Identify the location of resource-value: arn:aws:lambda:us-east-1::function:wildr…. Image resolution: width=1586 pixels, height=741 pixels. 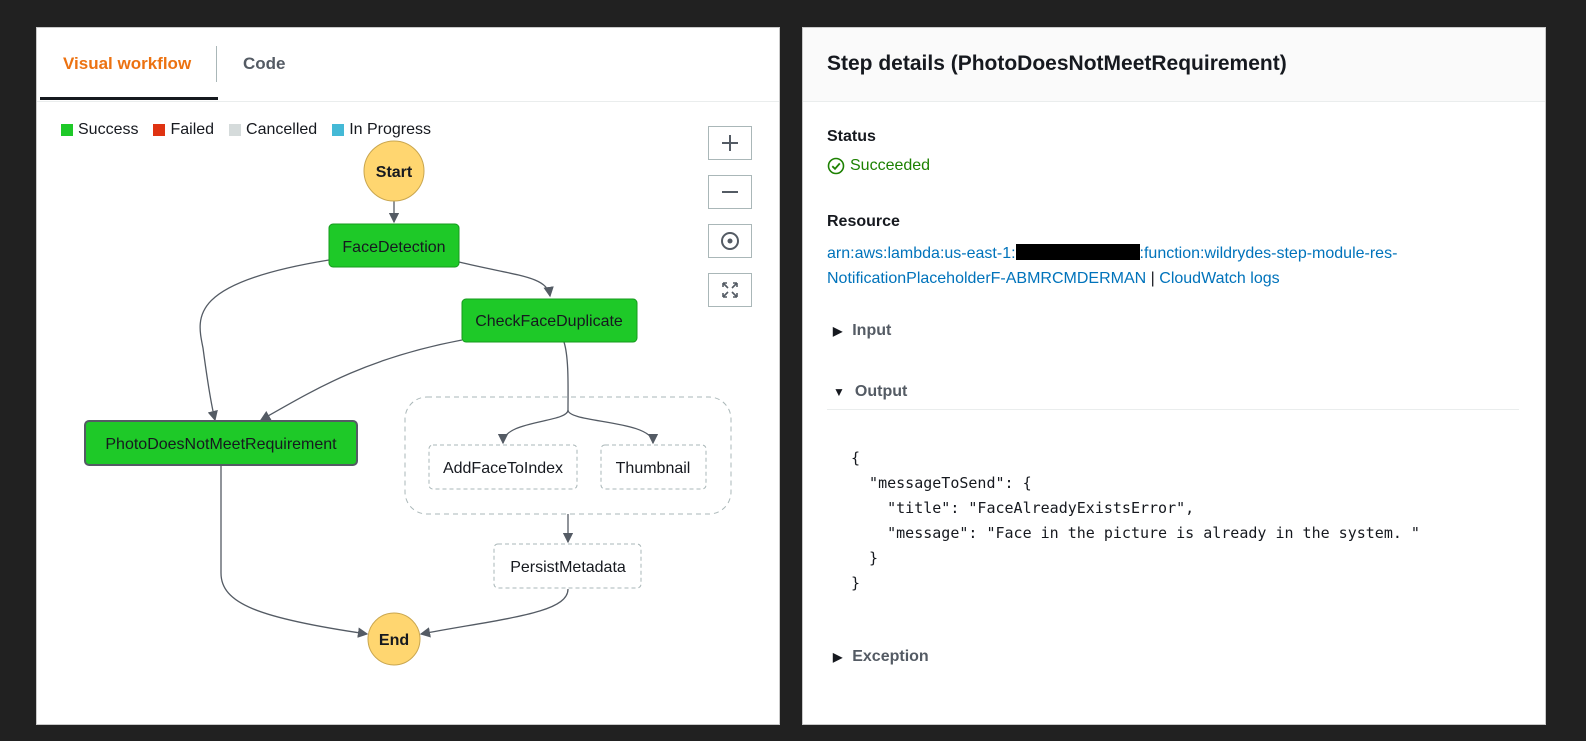
(1172, 266).